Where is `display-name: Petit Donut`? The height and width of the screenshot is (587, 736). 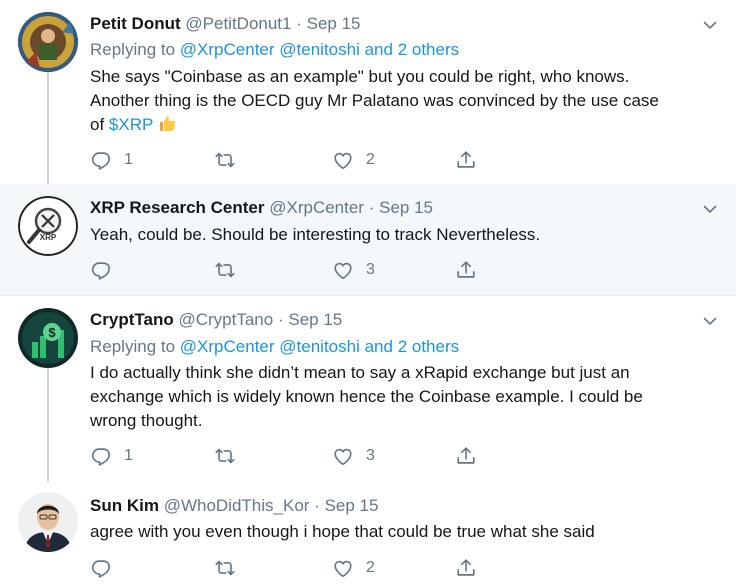
display-name: Petit Donut is located at coordinates (135, 23).